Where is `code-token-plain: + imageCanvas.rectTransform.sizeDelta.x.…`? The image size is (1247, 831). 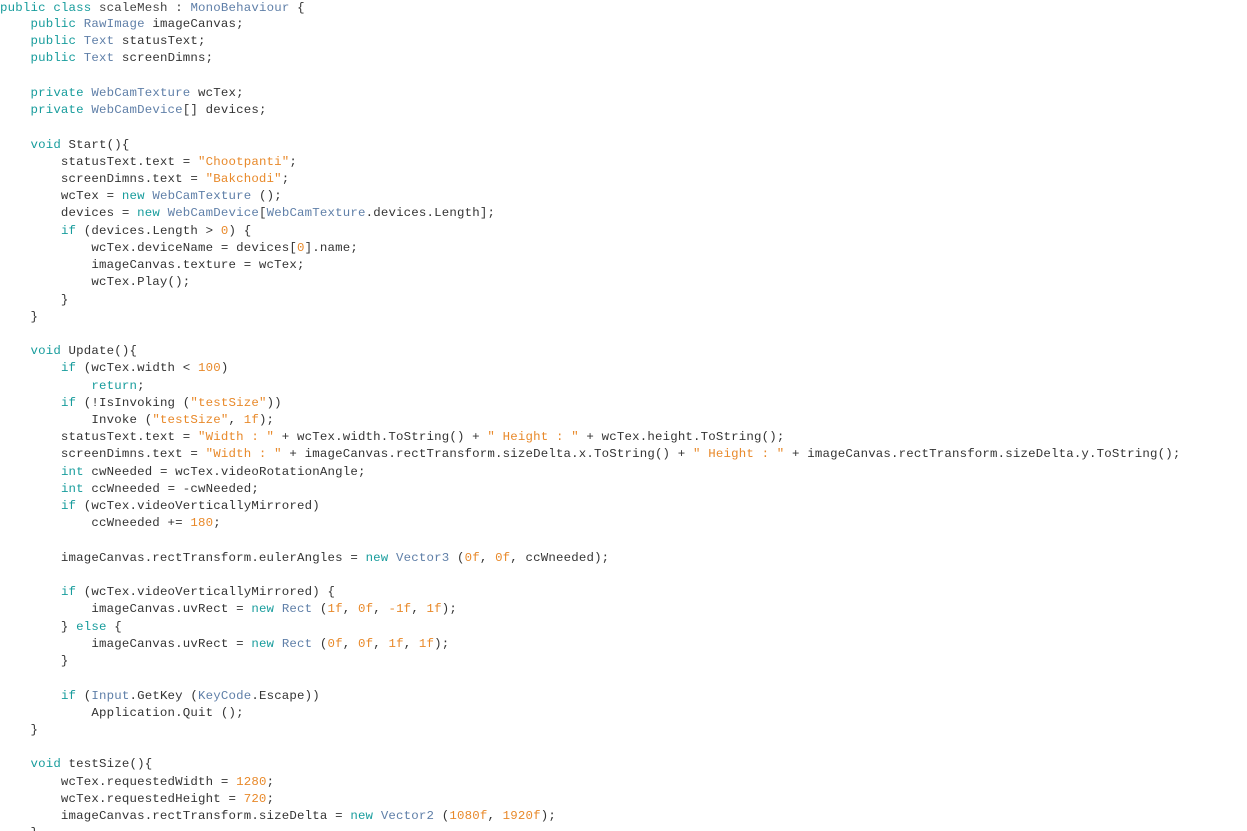 code-token-plain: + imageCanvas.rectTransform.sizeDelta.x.… is located at coordinates (487, 454).